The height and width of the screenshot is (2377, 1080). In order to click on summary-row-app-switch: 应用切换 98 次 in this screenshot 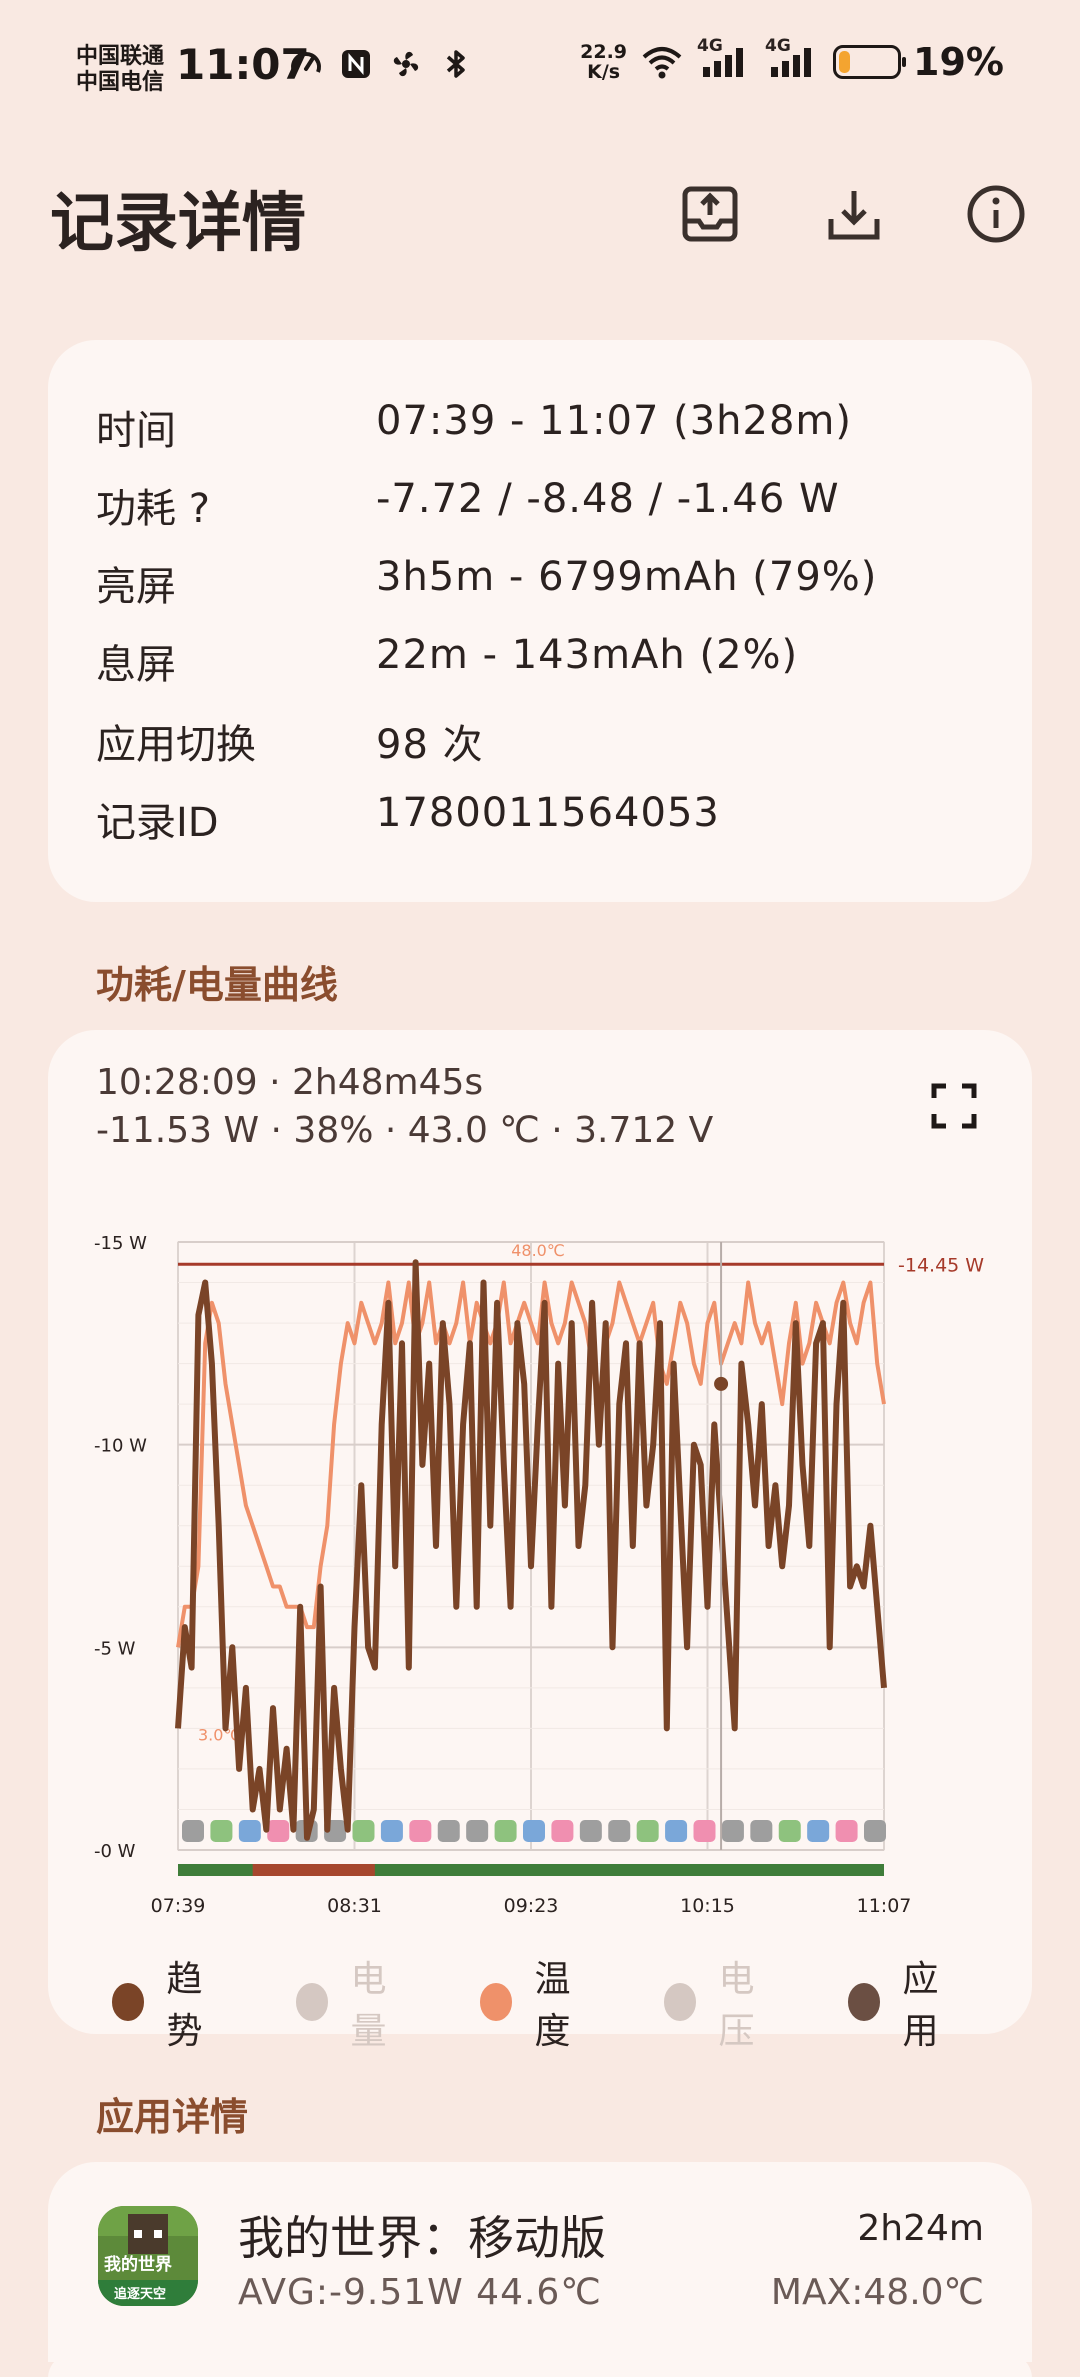, I will do `click(290, 741)`.